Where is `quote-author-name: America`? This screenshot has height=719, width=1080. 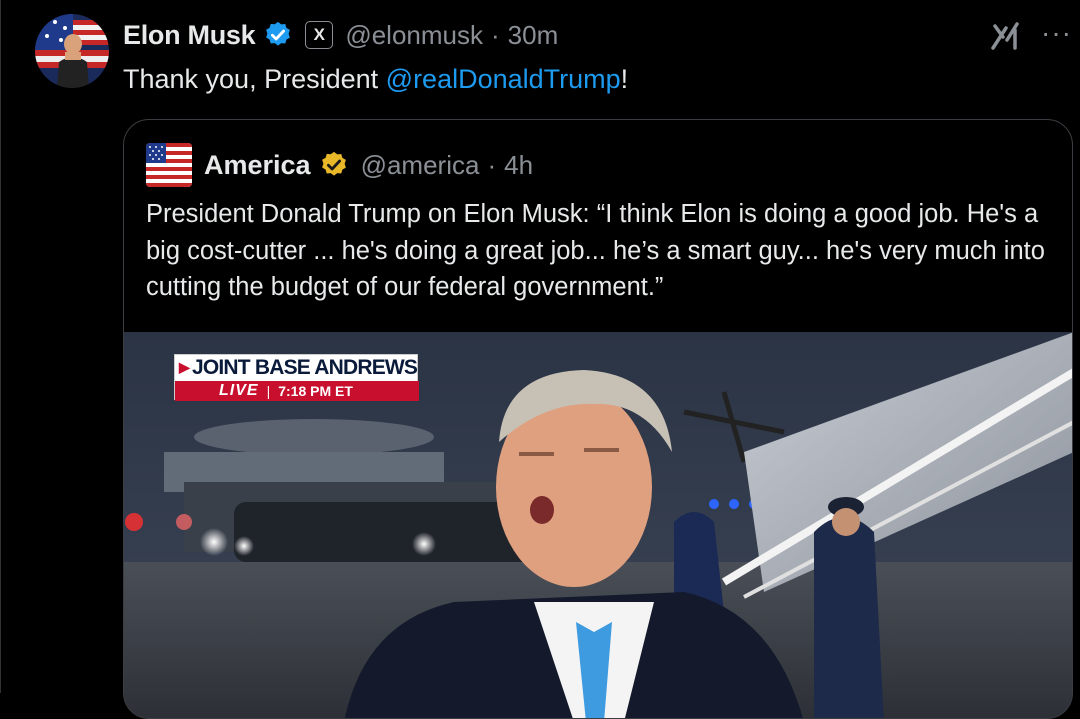
quote-author-name: America is located at coordinates (257, 165).